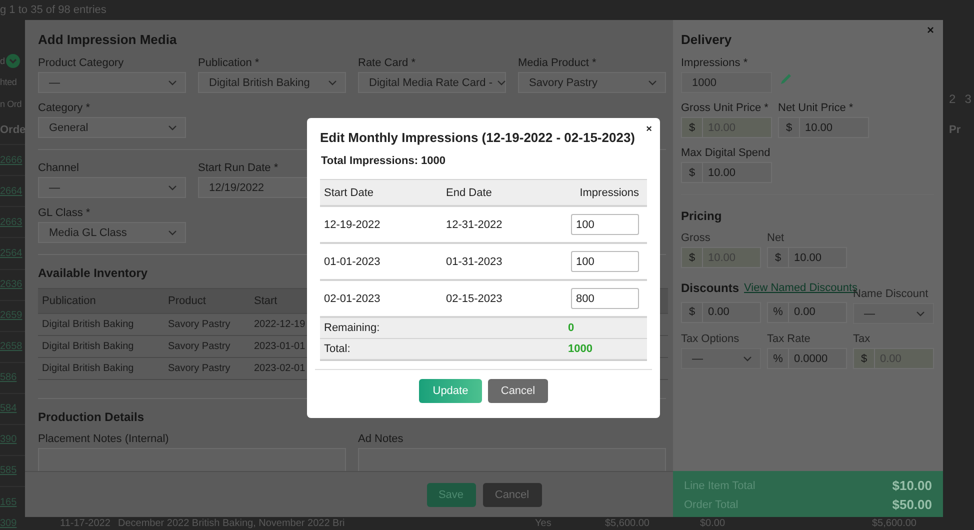  What do you see at coordinates (707, 39) in the screenshot?
I see `section-heading: Delivery` at bounding box center [707, 39].